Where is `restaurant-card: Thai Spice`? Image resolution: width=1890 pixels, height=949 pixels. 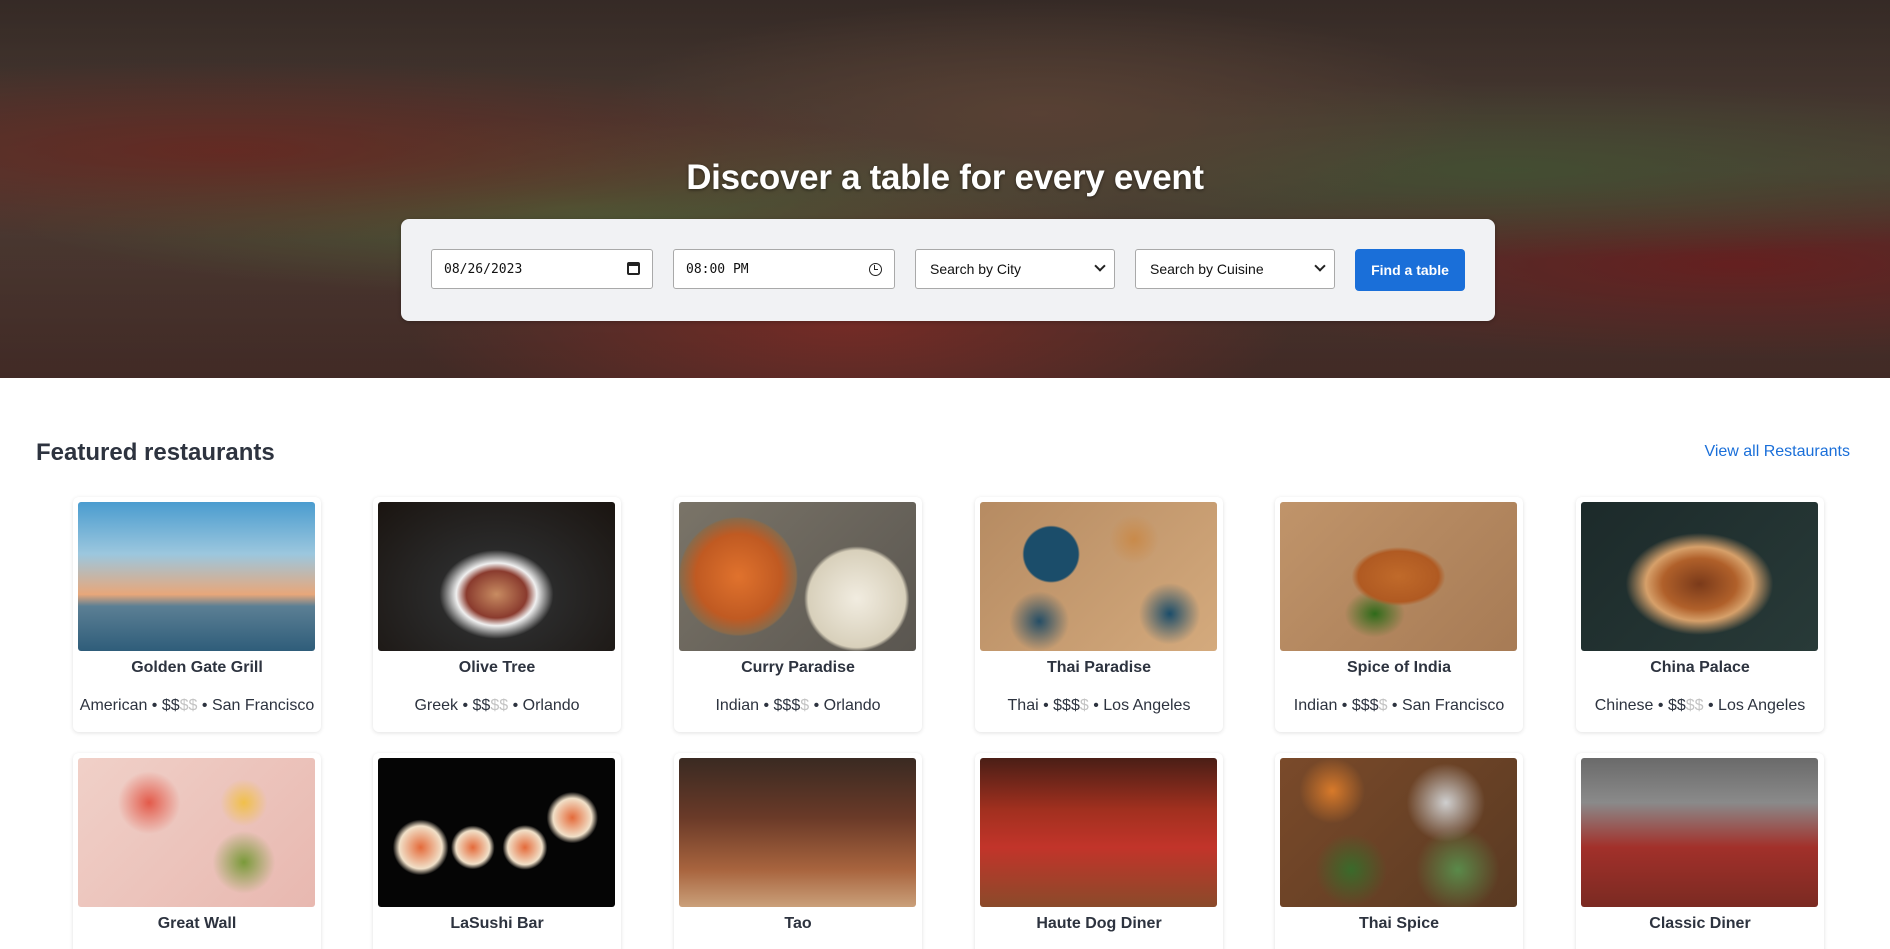
restaurant-card: Thai Spice is located at coordinates (1399, 851).